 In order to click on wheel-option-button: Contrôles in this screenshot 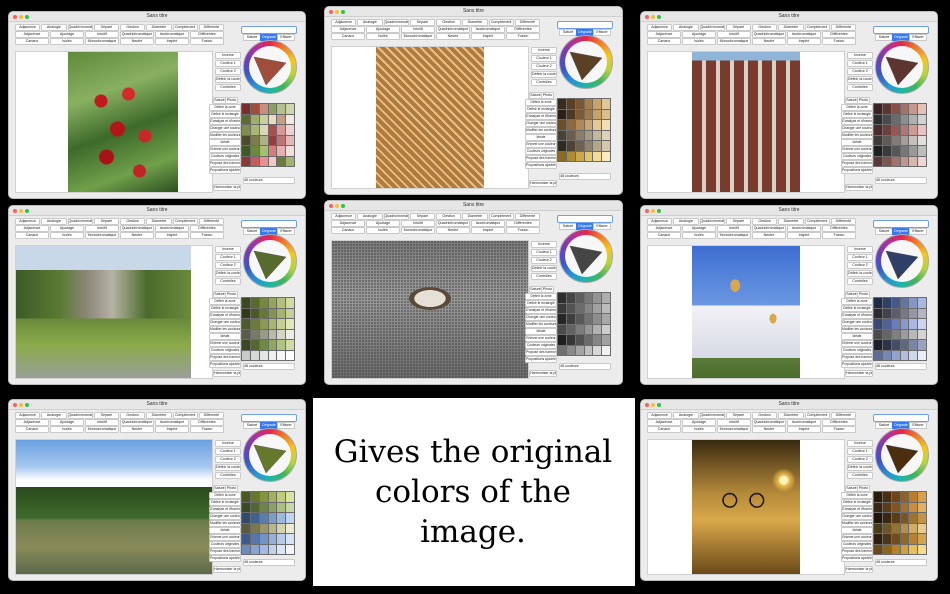, I will do `click(228, 475)`.